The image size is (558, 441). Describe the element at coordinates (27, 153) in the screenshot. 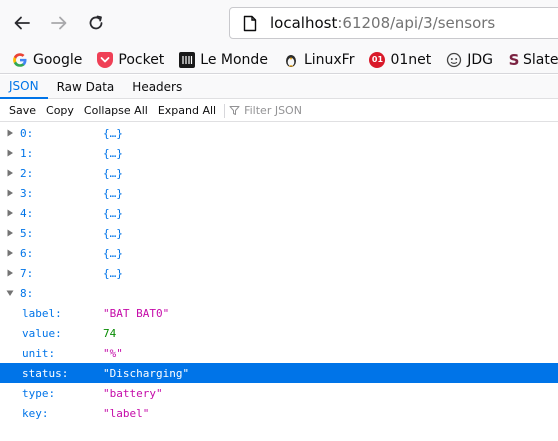

I see `tree-key: 1:` at that location.